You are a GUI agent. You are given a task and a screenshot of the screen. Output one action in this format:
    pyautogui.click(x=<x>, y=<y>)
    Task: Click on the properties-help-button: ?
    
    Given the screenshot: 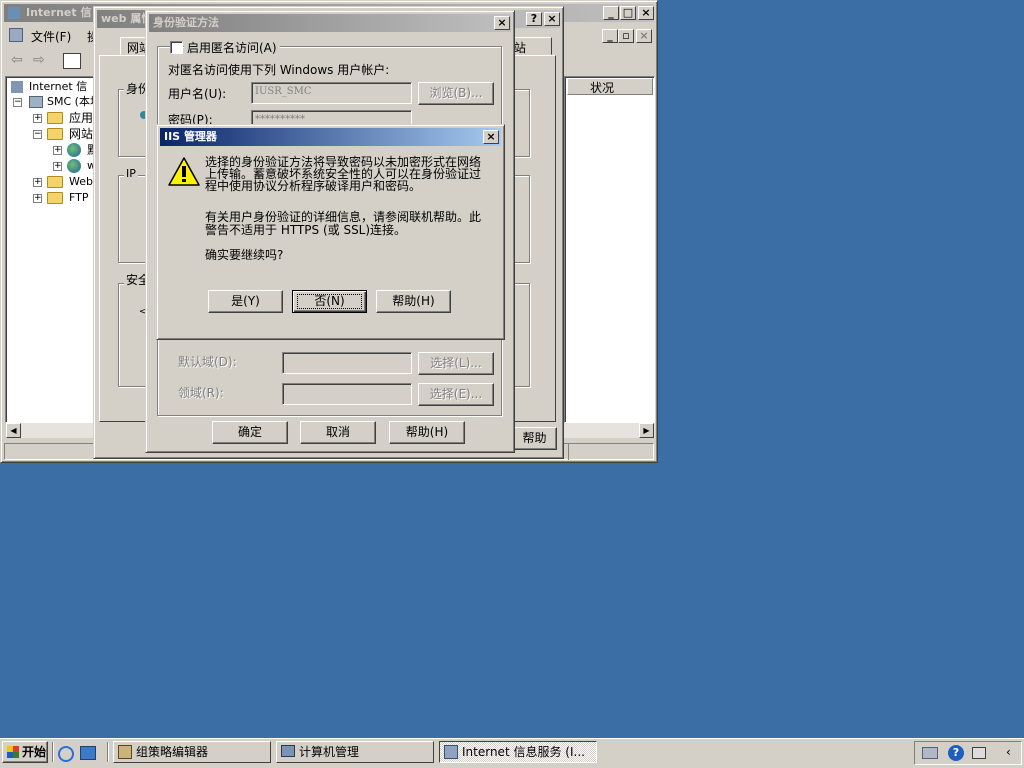 What is the action you would take?
    pyautogui.click(x=534, y=19)
    